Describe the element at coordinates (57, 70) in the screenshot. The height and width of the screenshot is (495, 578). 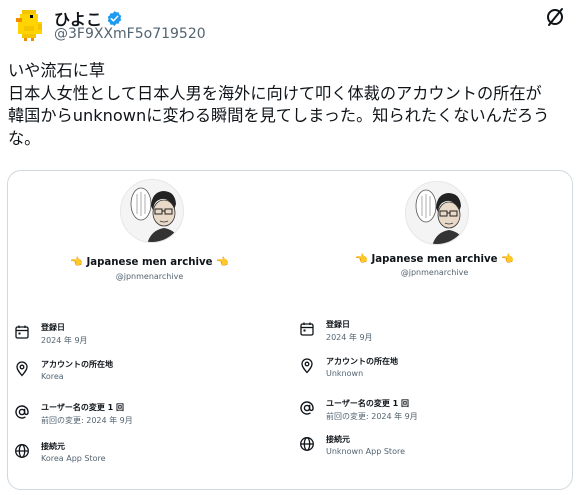
I see `tweet-text-line: いや流石に草` at that location.